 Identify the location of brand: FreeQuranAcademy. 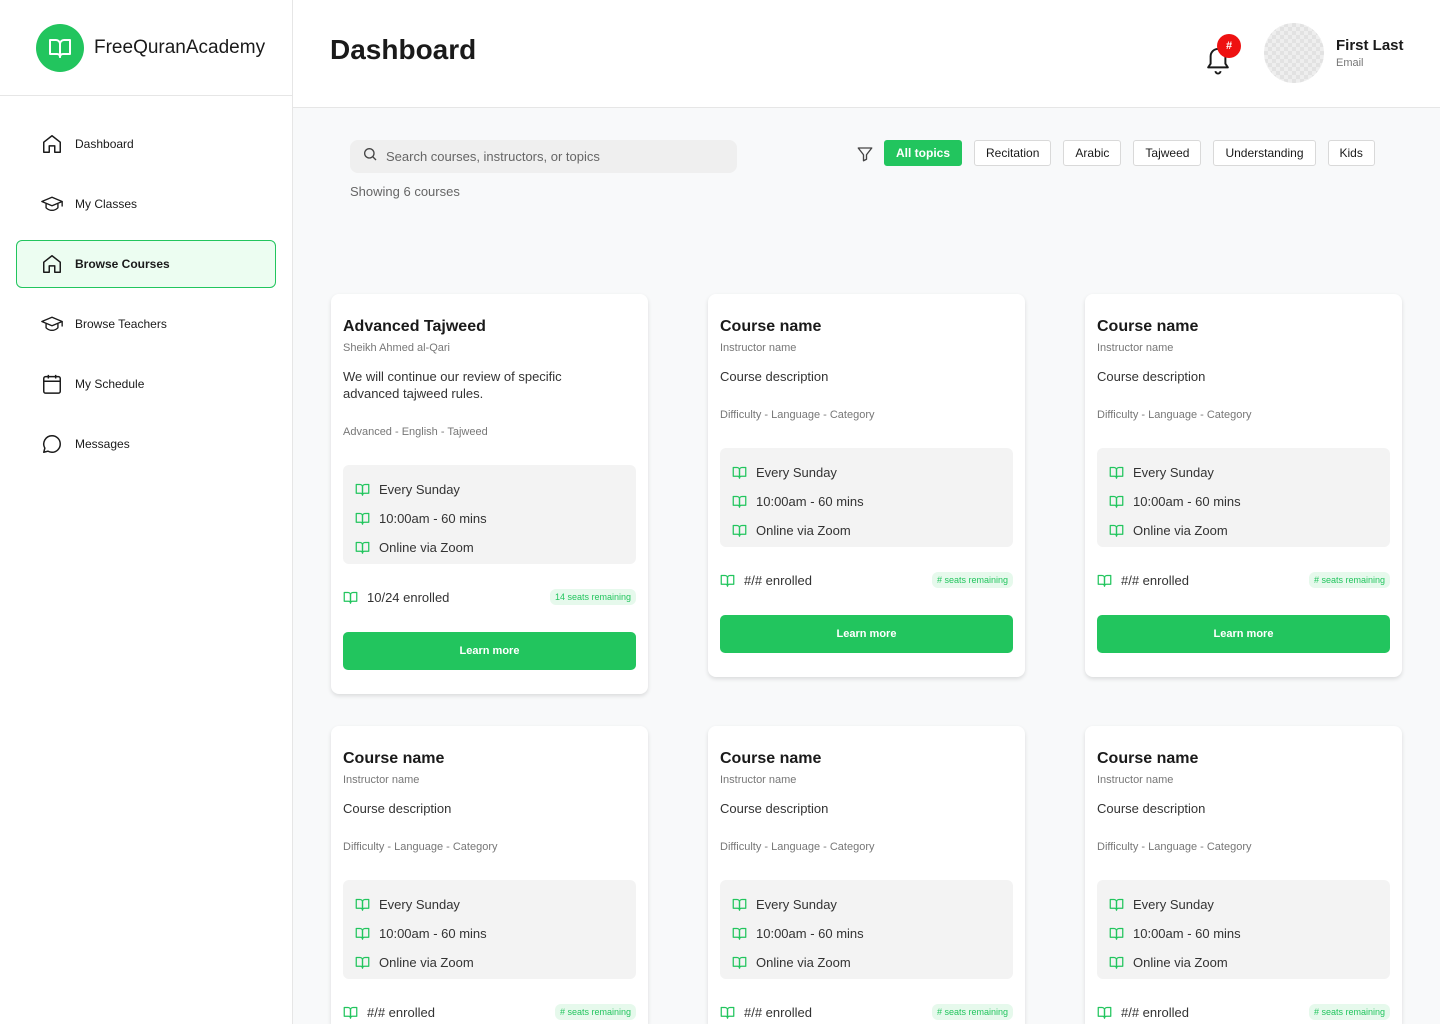
(146, 48).